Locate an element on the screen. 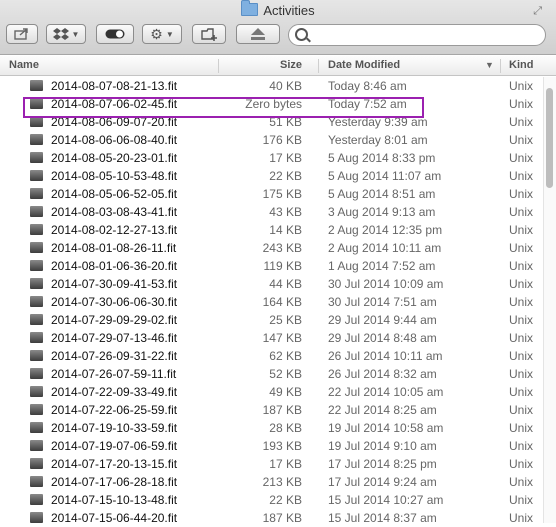 The width and height of the screenshot is (556, 527). dropbox-button: ▼ is located at coordinates (66, 34).